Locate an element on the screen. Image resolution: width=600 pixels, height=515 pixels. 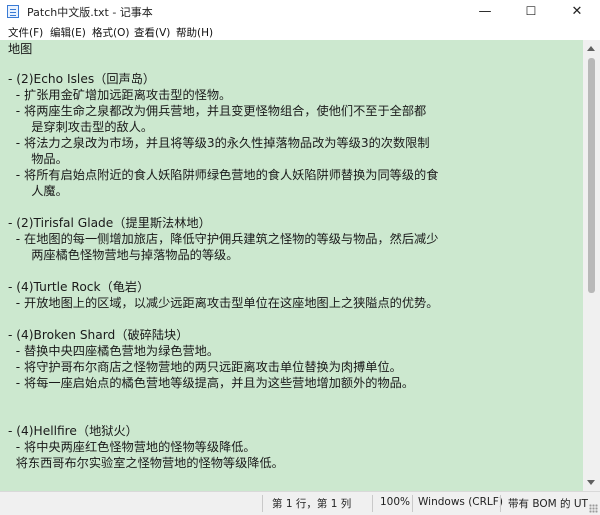
minimize-button: — is located at coordinates (485, 11).